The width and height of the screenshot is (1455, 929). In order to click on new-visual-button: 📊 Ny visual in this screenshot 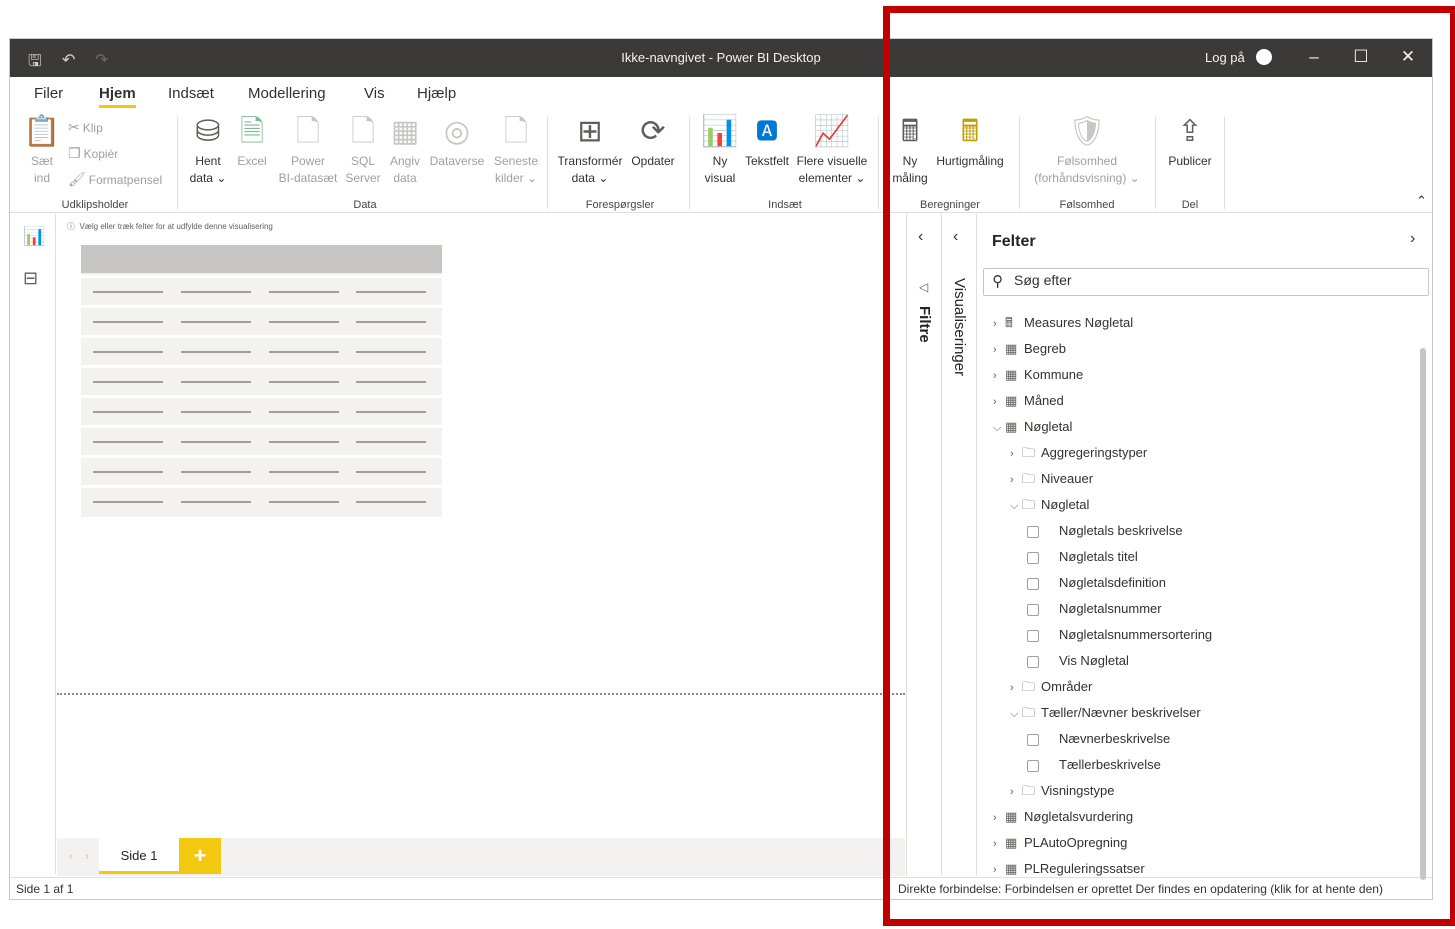, I will do `click(720, 151)`.